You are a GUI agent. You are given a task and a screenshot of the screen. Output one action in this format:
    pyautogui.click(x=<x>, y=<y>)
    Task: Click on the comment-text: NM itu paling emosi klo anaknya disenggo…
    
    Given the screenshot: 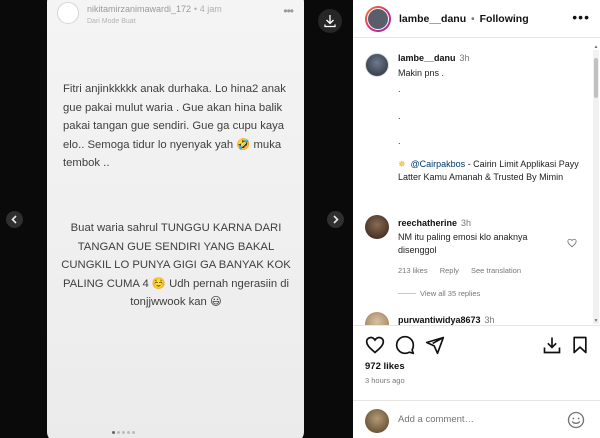 What is the action you would take?
    pyautogui.click(x=463, y=243)
    